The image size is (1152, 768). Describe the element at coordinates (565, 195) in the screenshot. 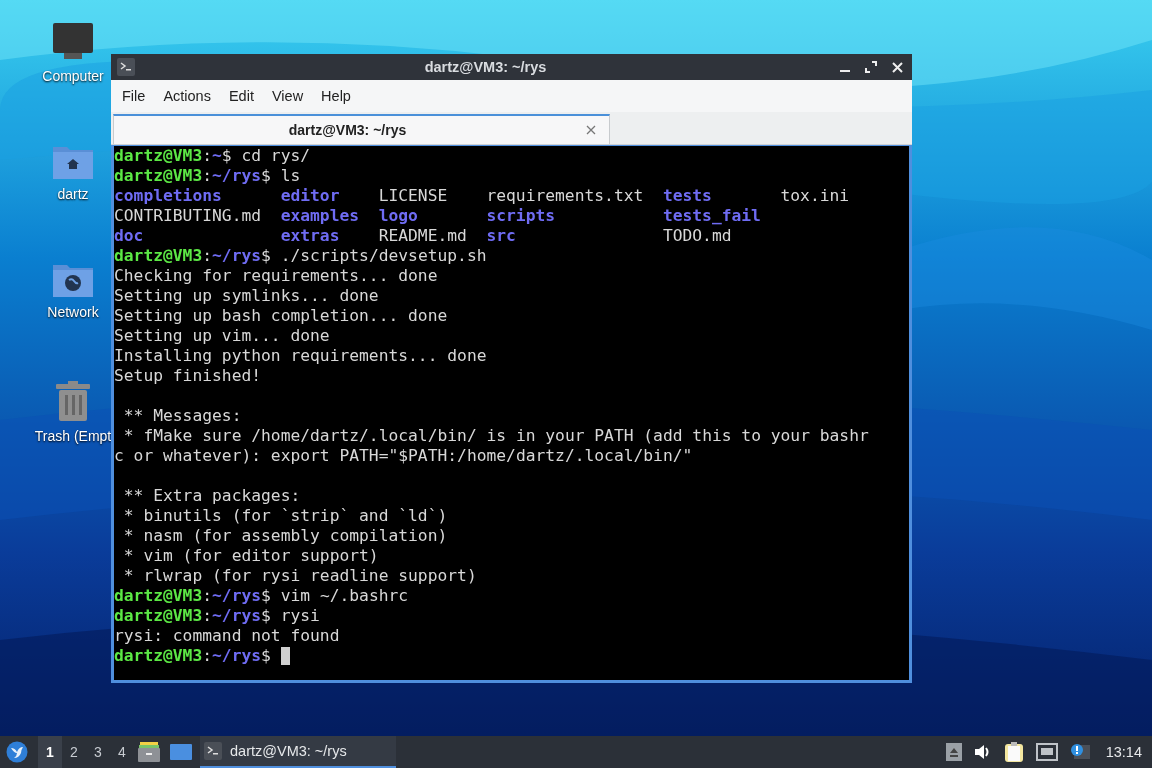

I see `file-name: requirements.txt` at that location.